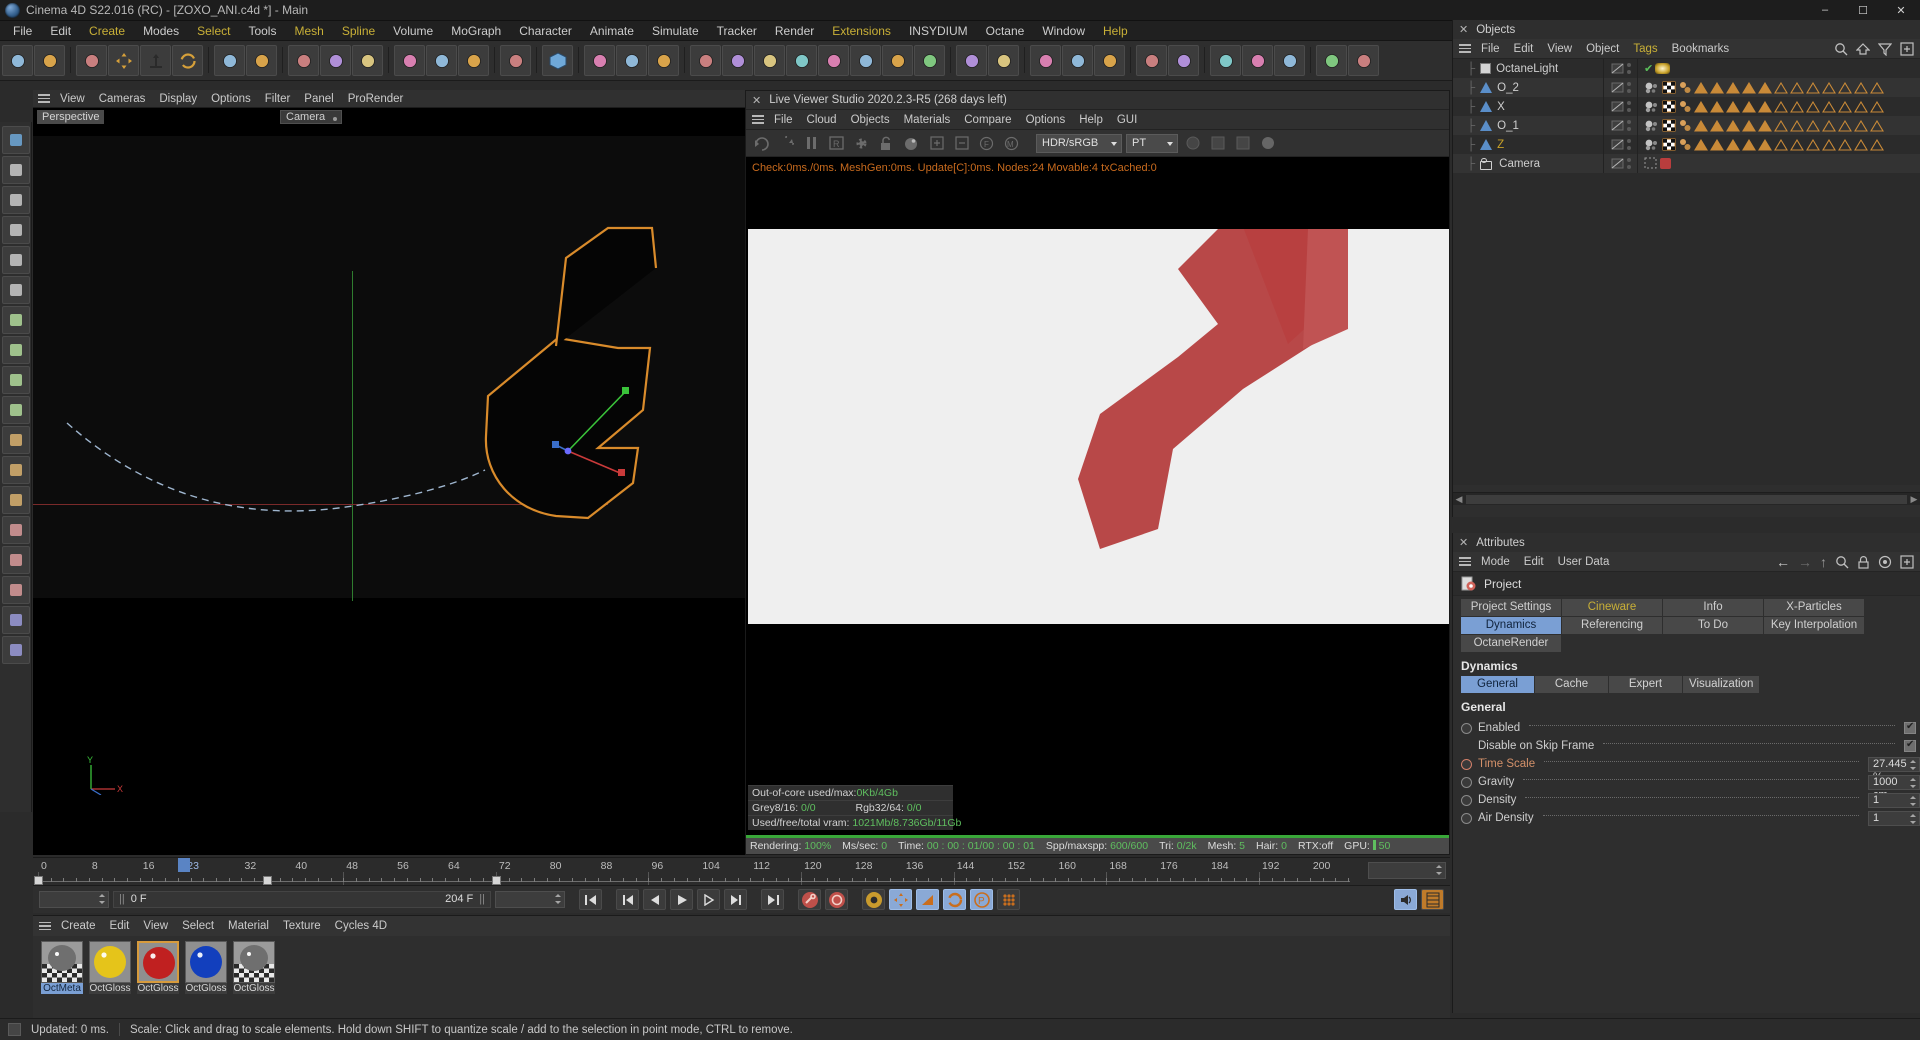 Image resolution: width=1920 pixels, height=1040 pixels. What do you see at coordinates (261, 60) in the screenshot?
I see `world-coord-icon` at bounding box center [261, 60].